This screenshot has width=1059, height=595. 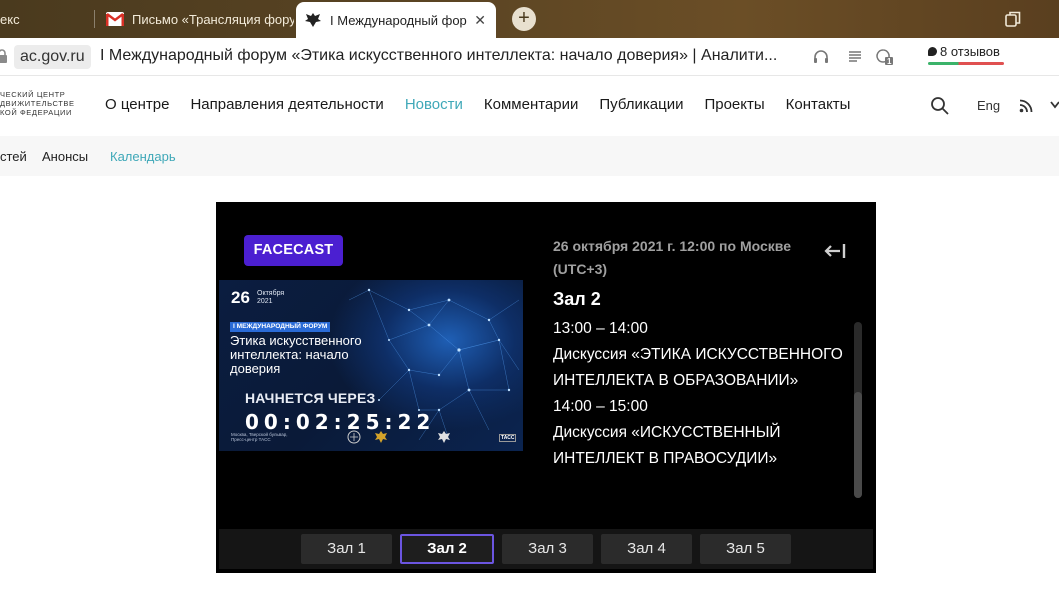 What do you see at coordinates (46, 19) in the screenshot?
I see `browser-tab: екс` at bounding box center [46, 19].